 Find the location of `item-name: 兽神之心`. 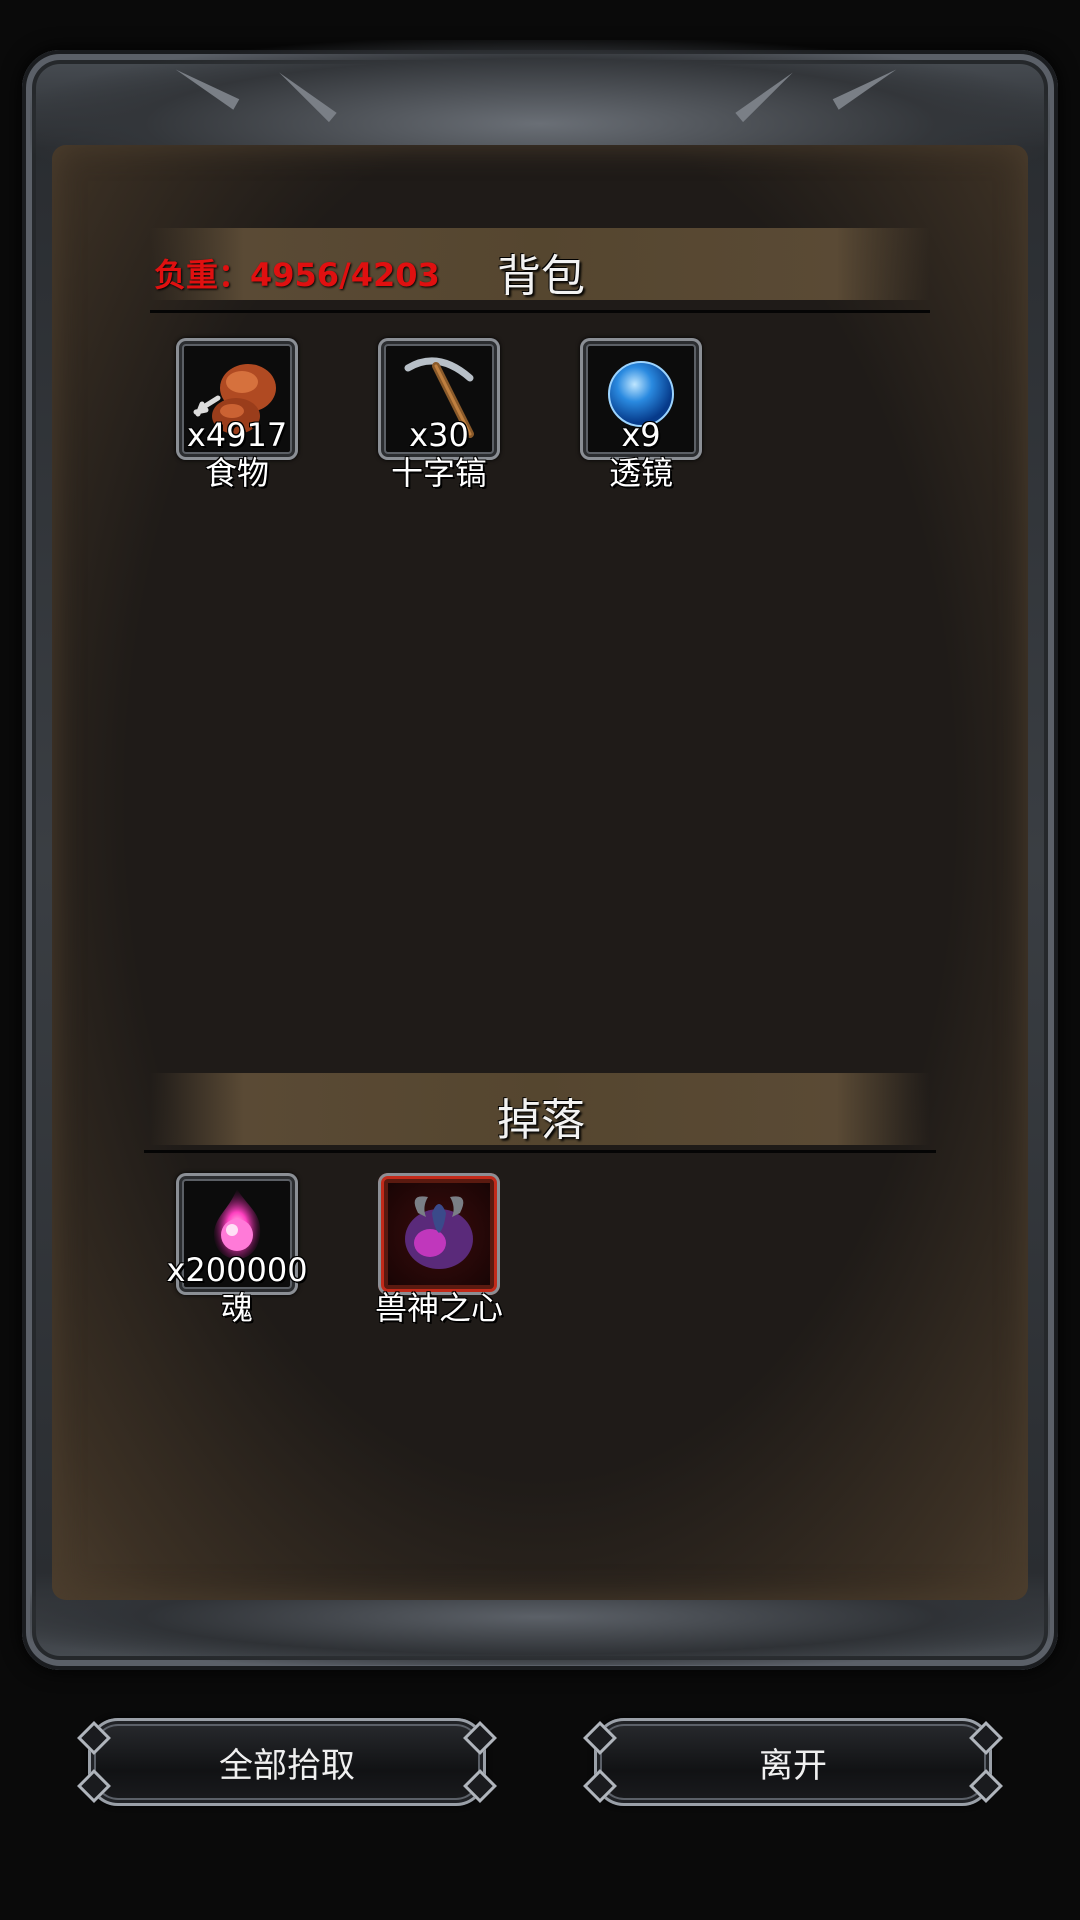

item-name: 兽神之心 is located at coordinates (438, 1308).